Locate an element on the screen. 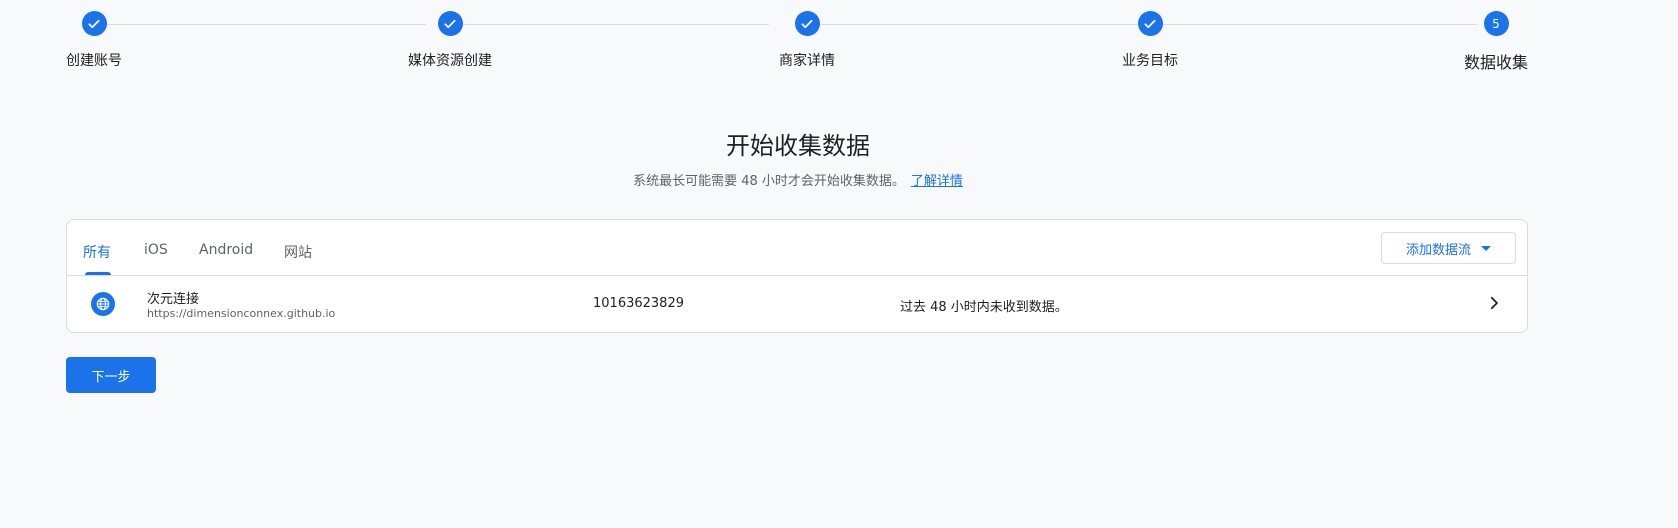 The height and width of the screenshot is (528, 1678). globe-icon is located at coordinates (103, 304).